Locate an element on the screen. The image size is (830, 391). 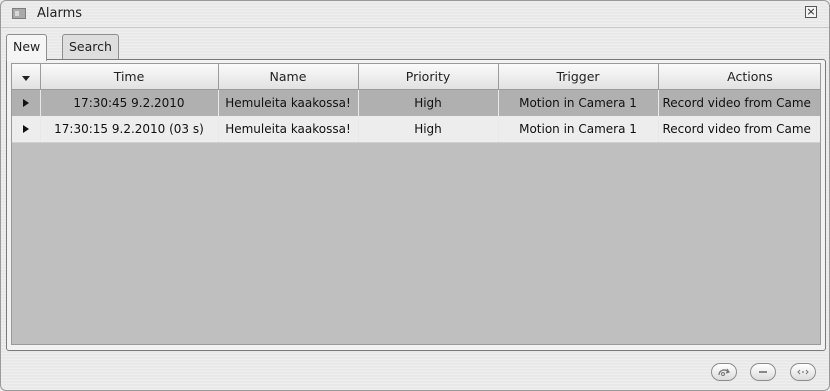
column-header-trigger: Trigger is located at coordinates (578, 77).